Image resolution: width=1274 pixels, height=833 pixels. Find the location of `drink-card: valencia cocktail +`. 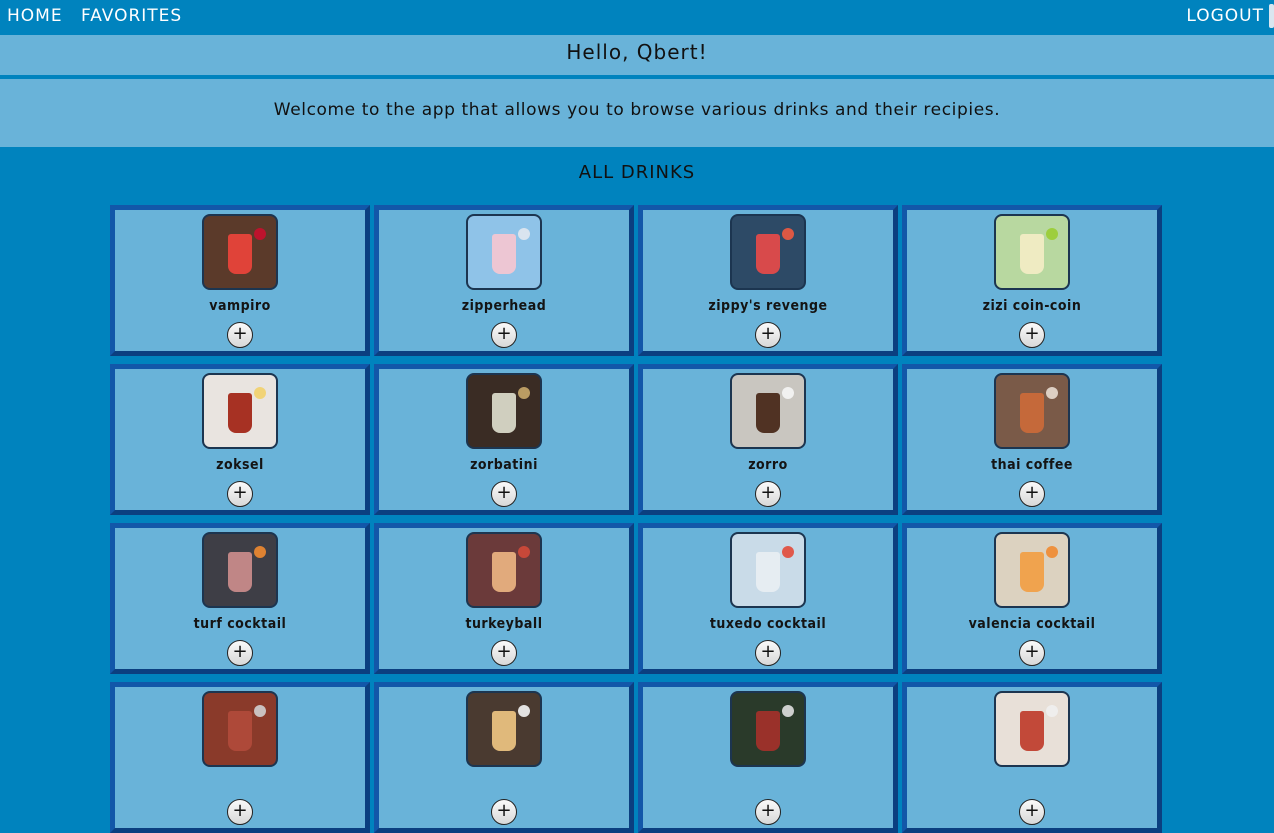

drink-card: valencia cocktail + is located at coordinates (1032, 598).